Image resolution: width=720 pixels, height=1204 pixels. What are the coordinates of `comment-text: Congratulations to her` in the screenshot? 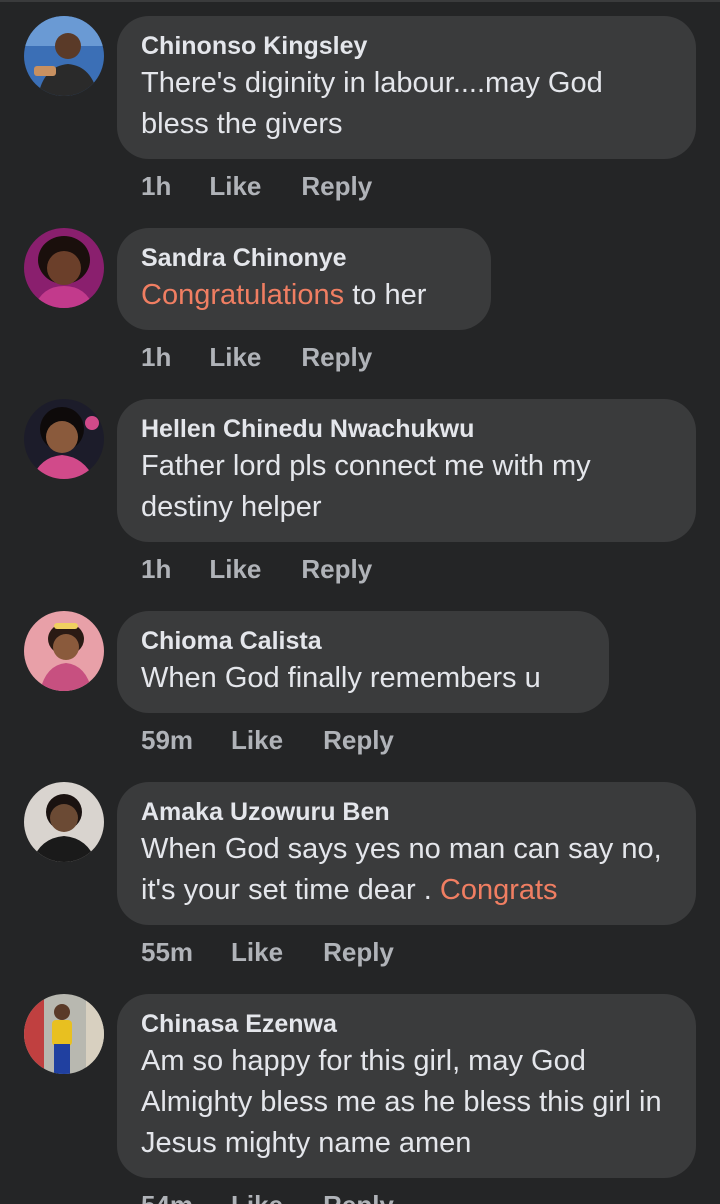 It's located at (304, 295).